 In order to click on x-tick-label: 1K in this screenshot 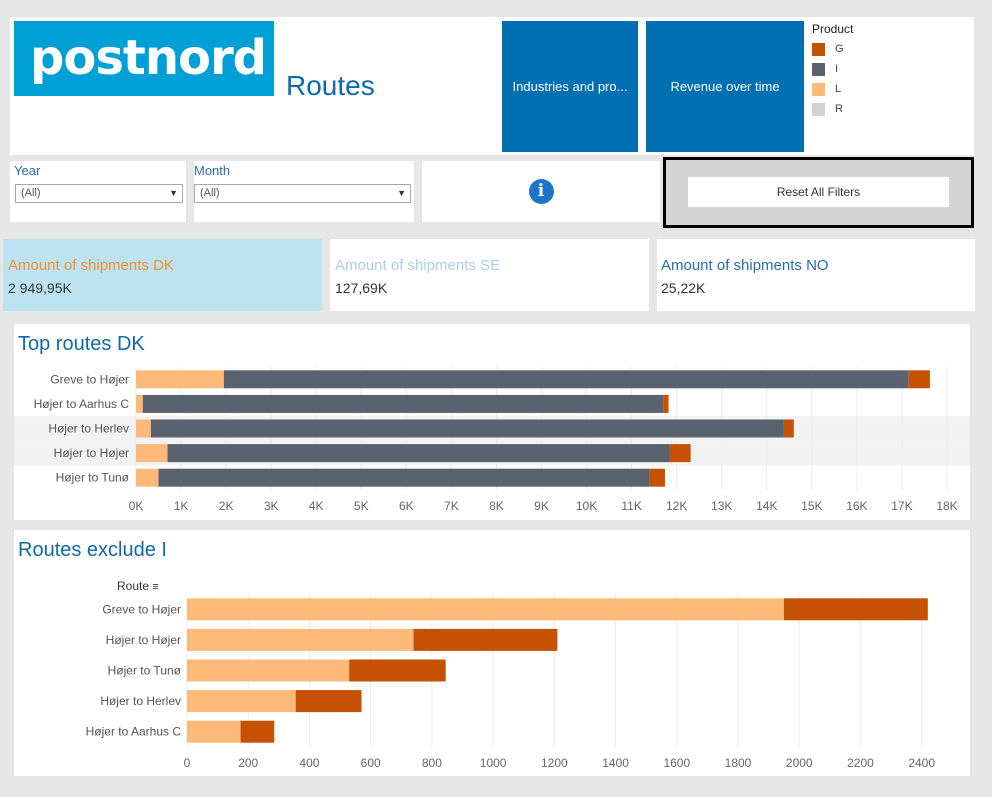, I will do `click(181, 506)`.